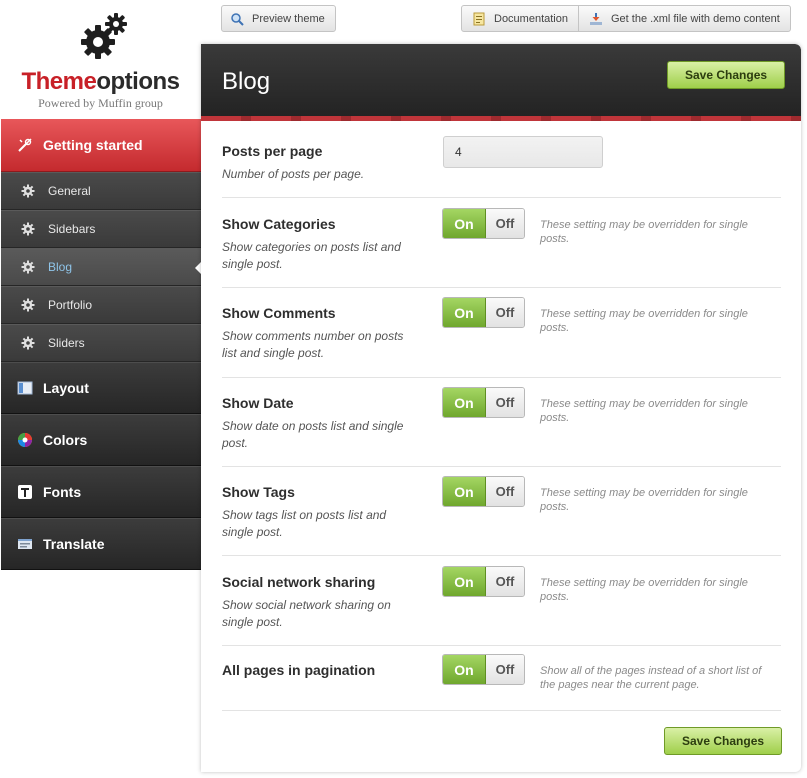 The height and width of the screenshot is (778, 807). Describe the element at coordinates (279, 224) in the screenshot. I see `option-title: Show Categories` at that location.